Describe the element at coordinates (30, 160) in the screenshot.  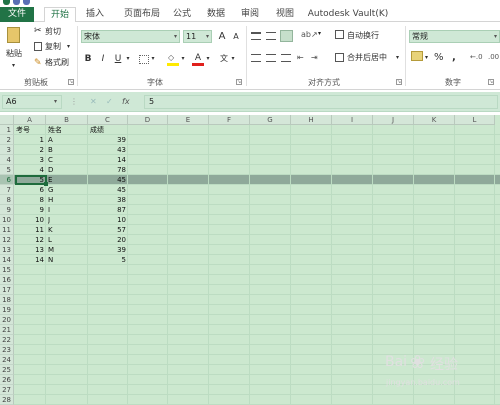
I see `cell-id: 3` at that location.